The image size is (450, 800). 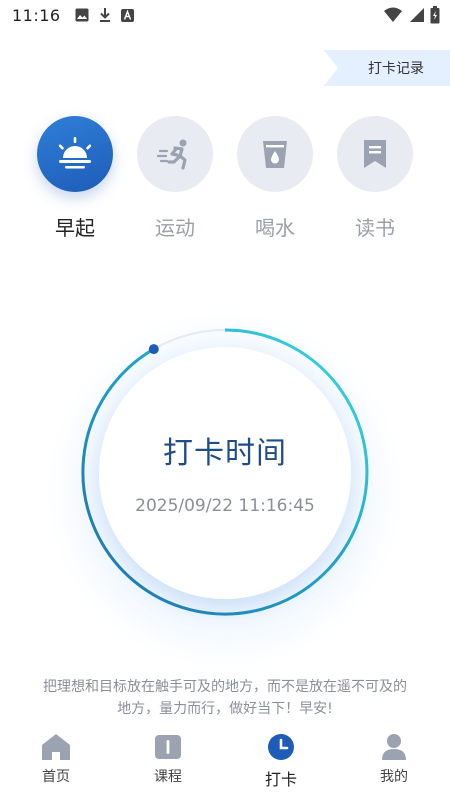 I want to click on nav-item-course: 课程, so click(x=168, y=759).